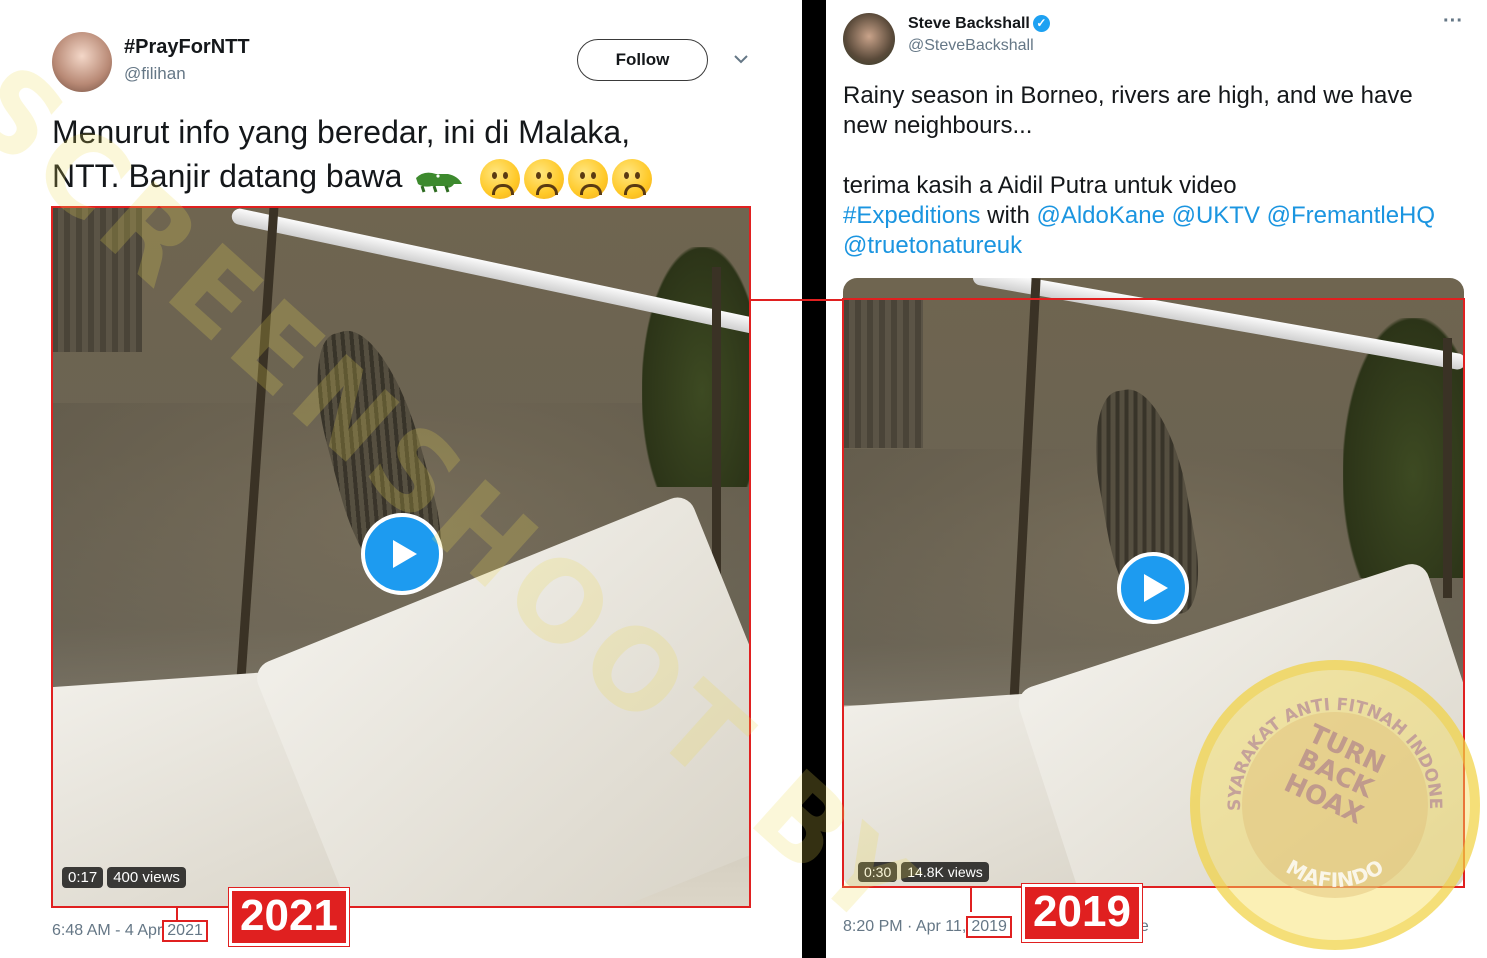 This screenshot has width=1487, height=958. What do you see at coordinates (741, 59) in the screenshot?
I see `chevron-down-icon` at bounding box center [741, 59].